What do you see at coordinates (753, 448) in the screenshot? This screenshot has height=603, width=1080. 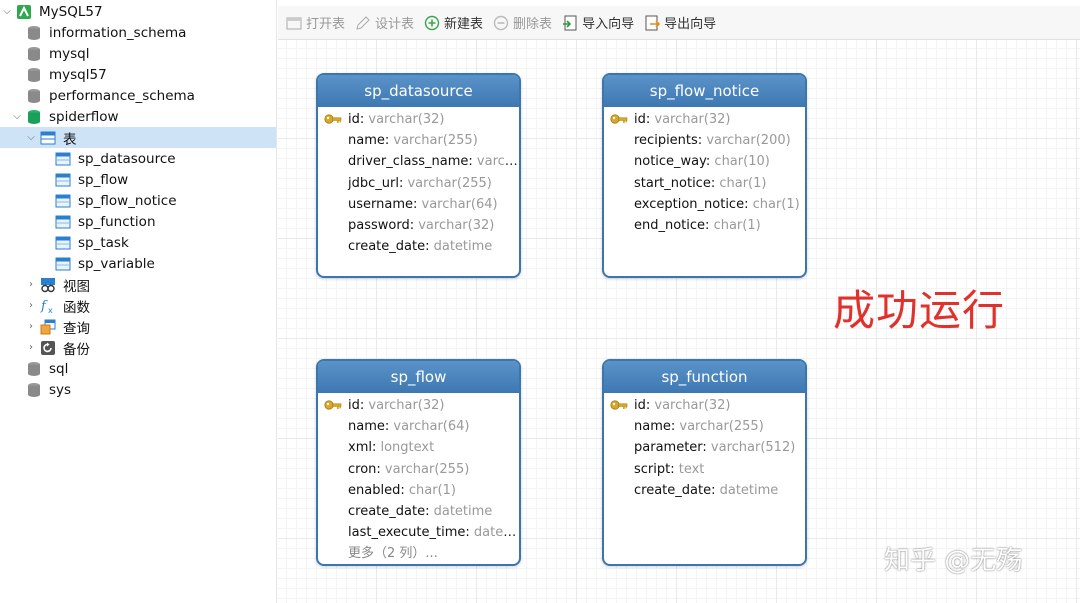 I see `field-type: varchar(512)` at bounding box center [753, 448].